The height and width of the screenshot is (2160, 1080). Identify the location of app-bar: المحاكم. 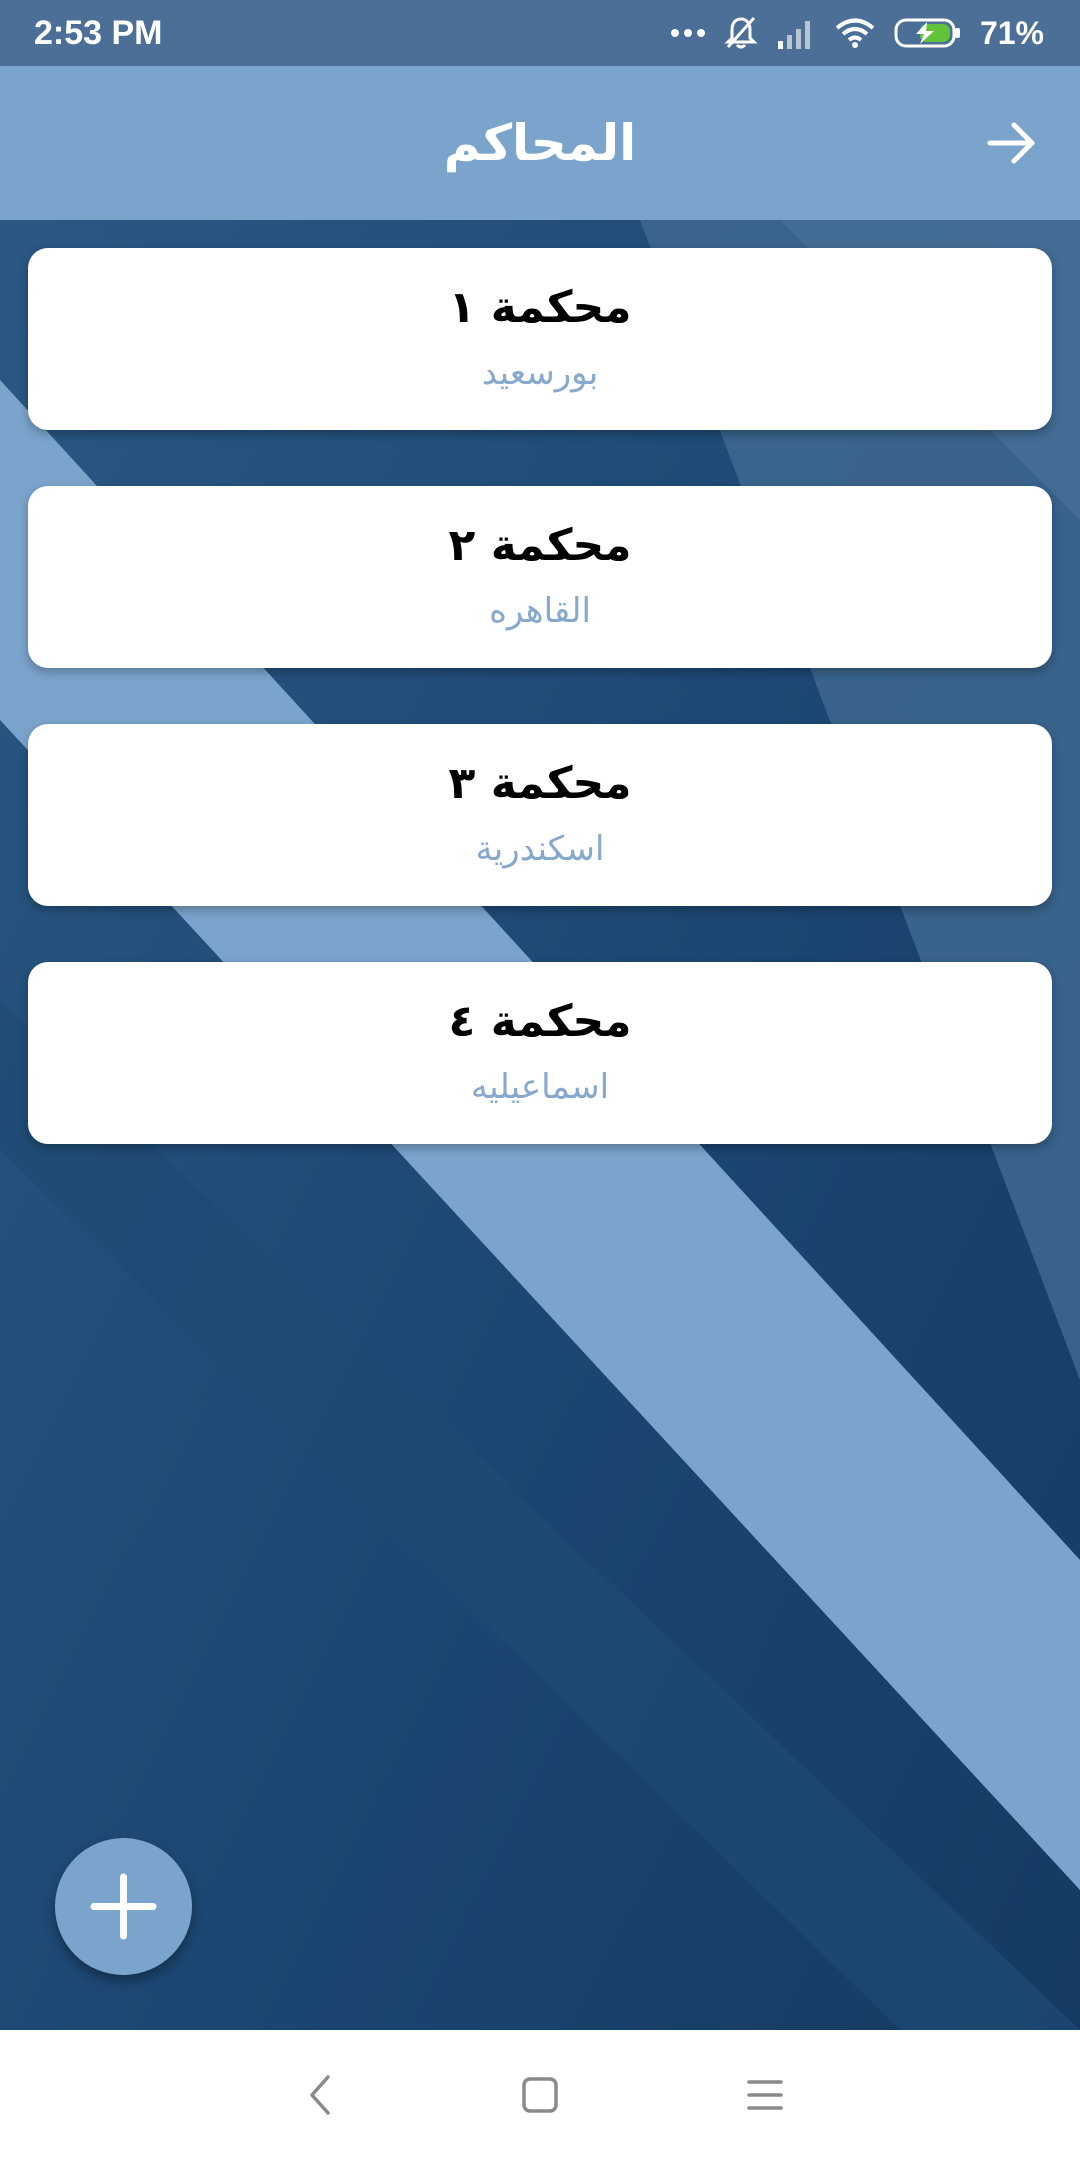
(540, 143).